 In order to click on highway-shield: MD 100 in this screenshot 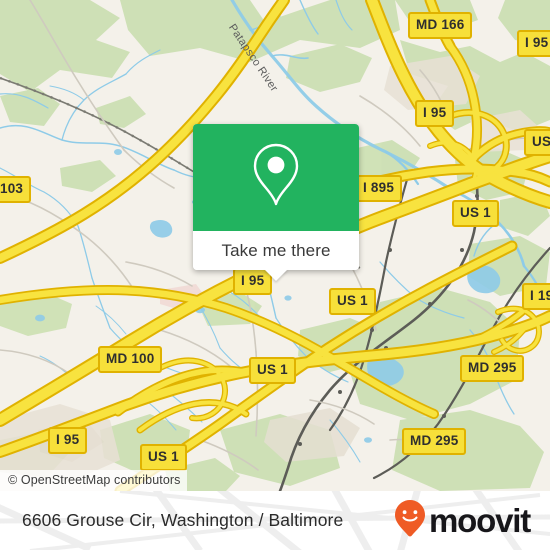, I will do `click(130, 359)`.